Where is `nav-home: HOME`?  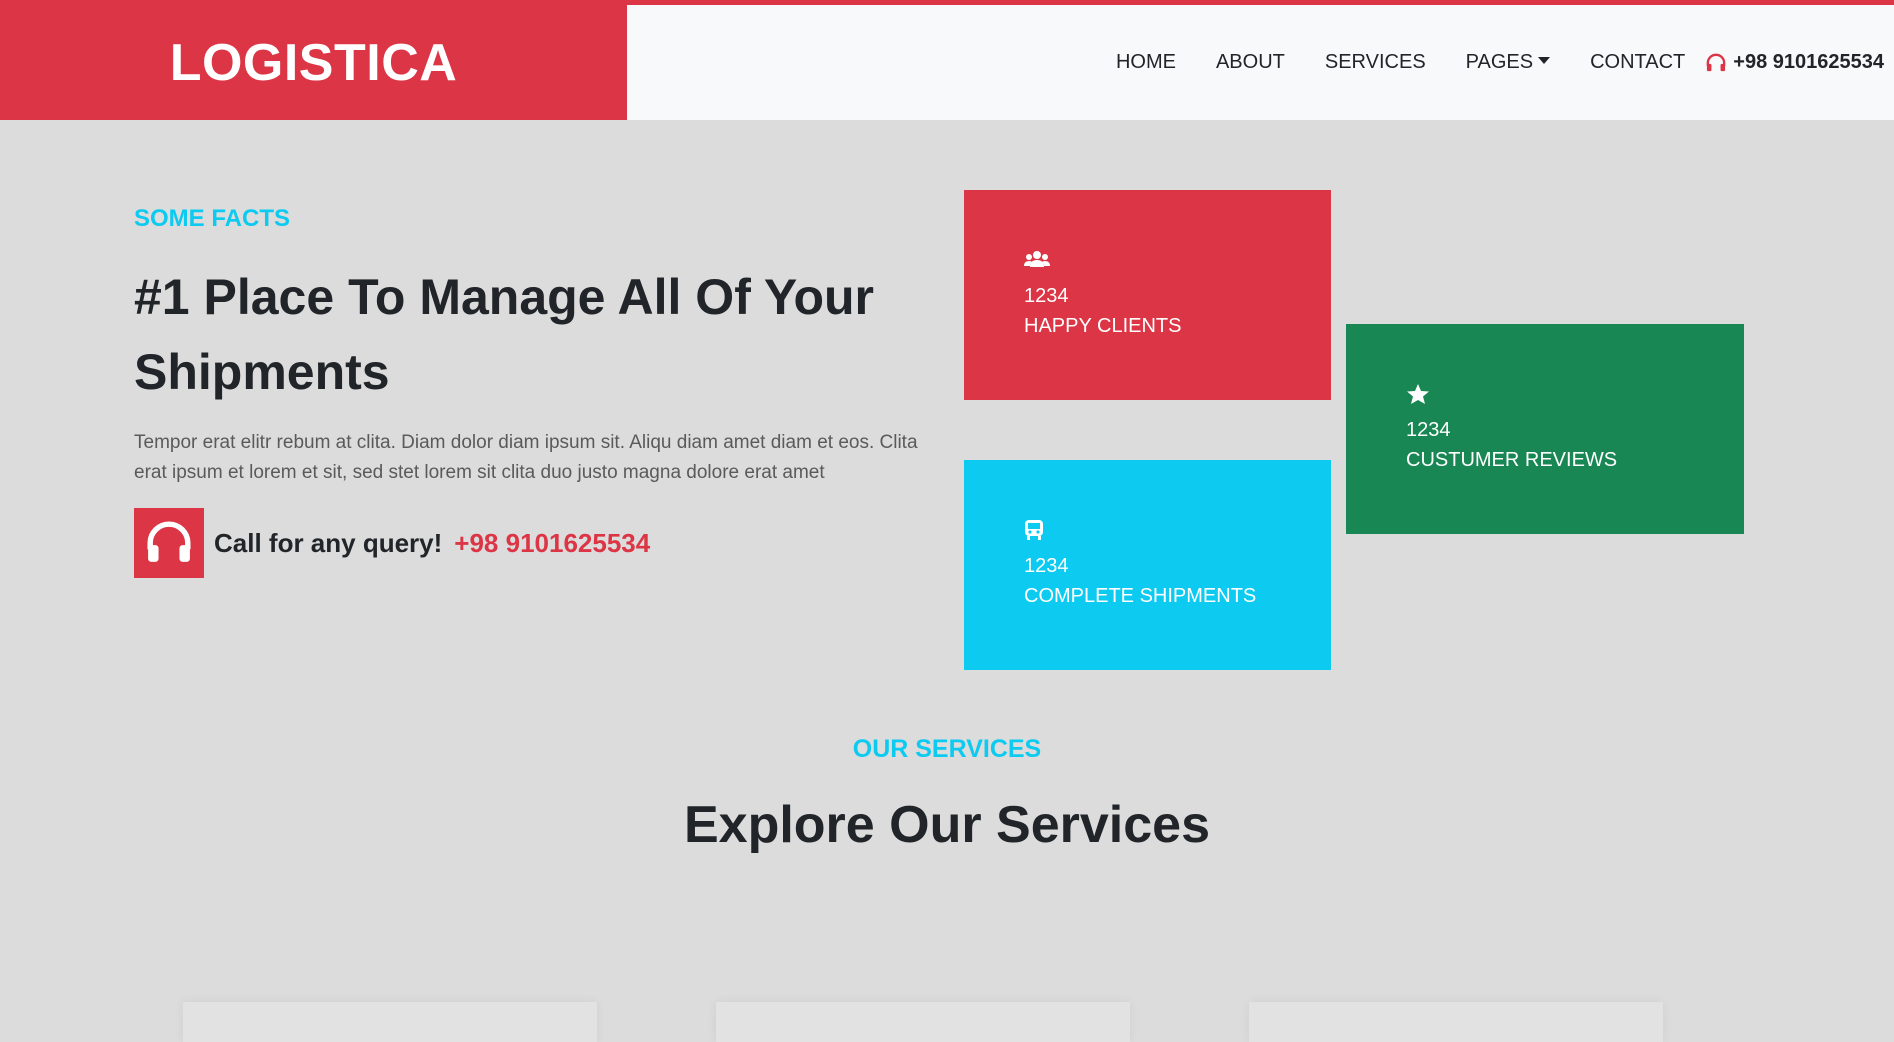
nav-home: HOME is located at coordinates (1146, 62).